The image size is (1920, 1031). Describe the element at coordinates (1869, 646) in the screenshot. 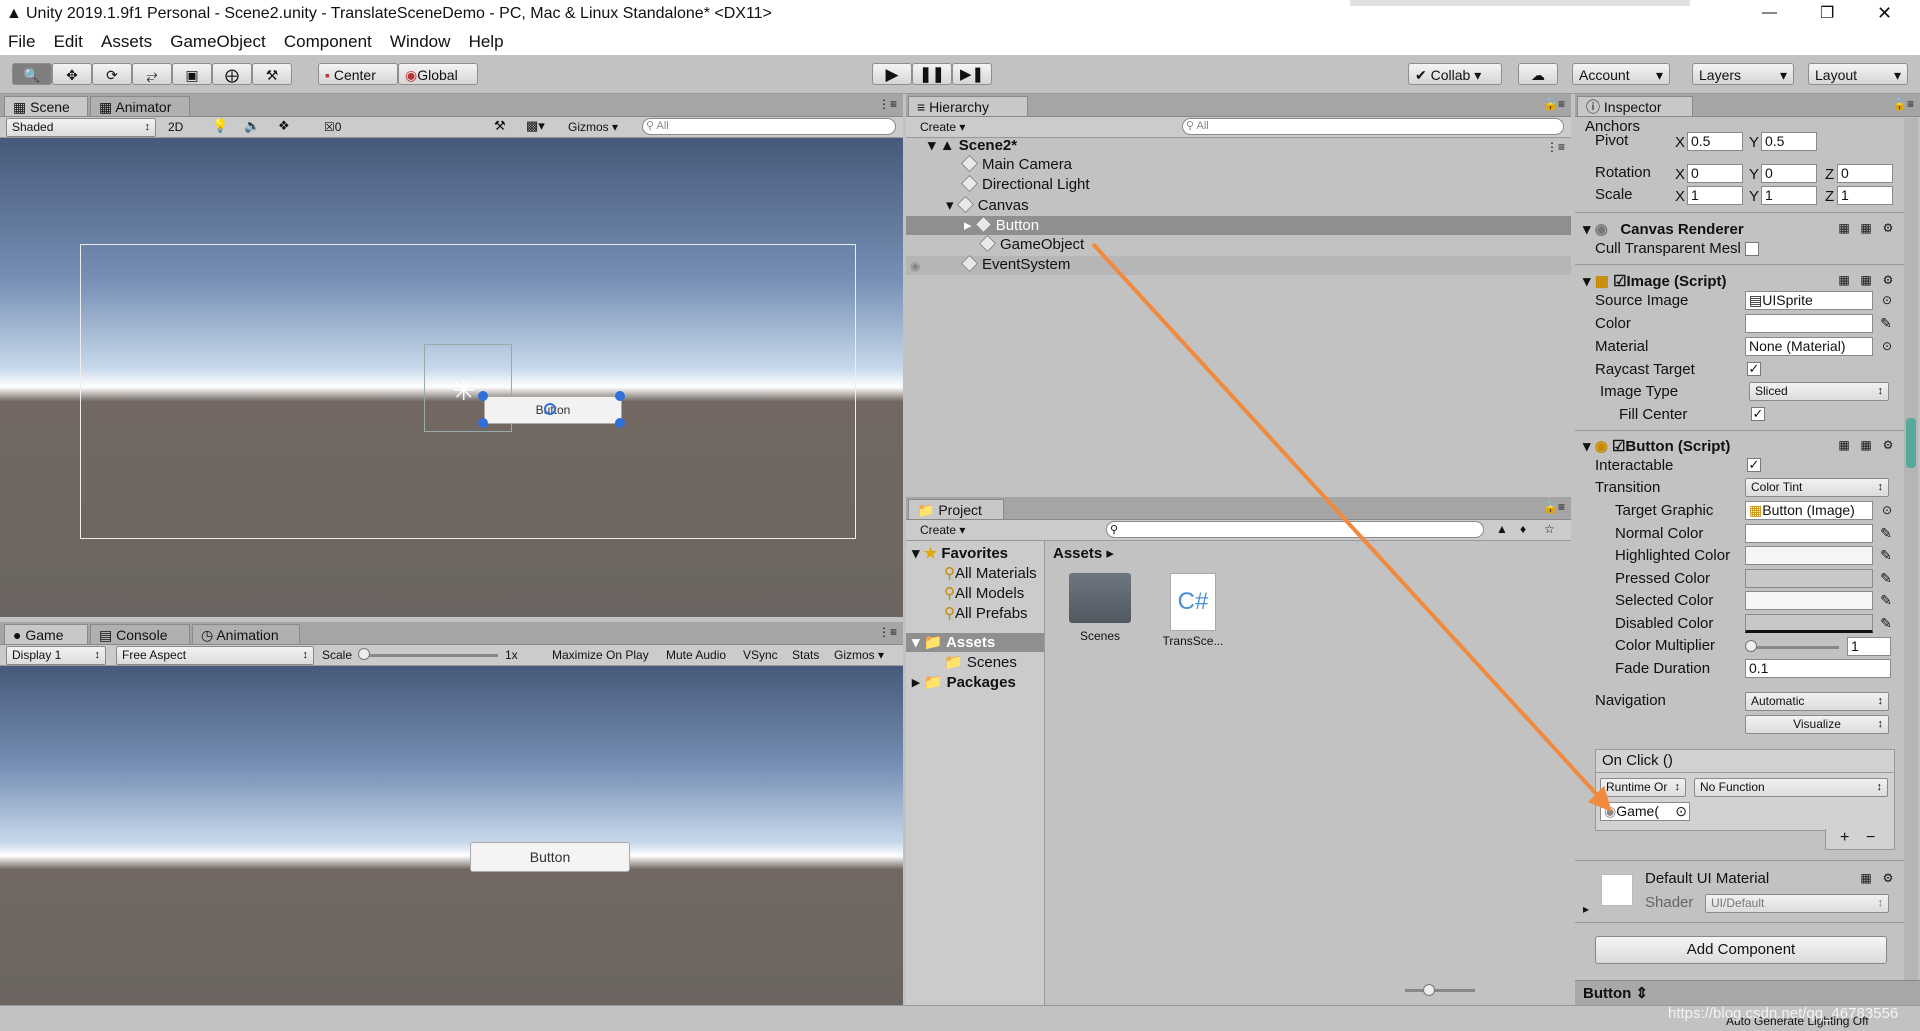

I see `color-multiplier-field: 1` at that location.